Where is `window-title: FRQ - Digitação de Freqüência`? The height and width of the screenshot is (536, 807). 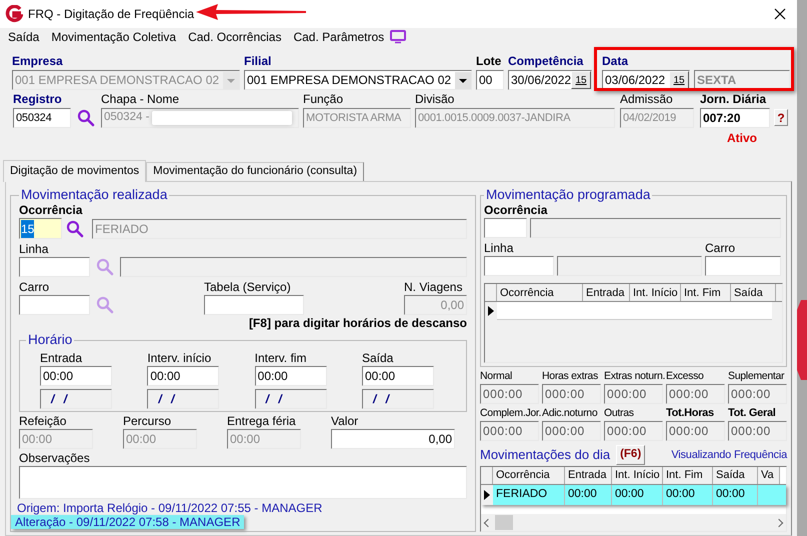
window-title: FRQ - Digitação de Freqüência is located at coordinates (111, 14).